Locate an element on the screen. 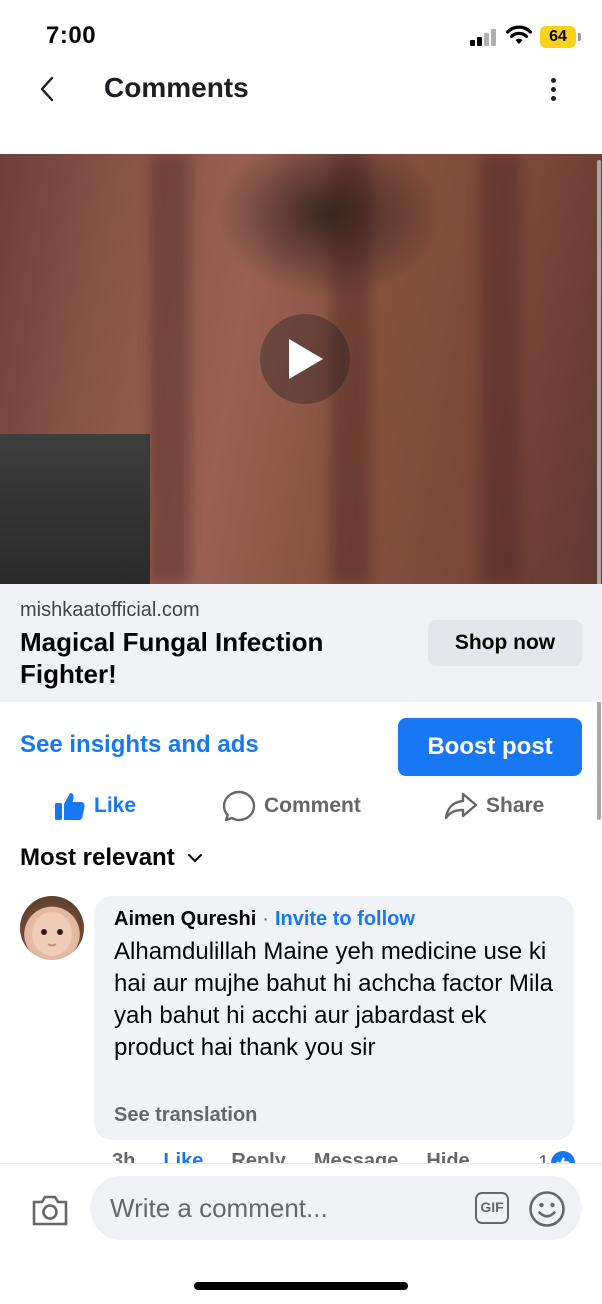 The width and height of the screenshot is (602, 1304). emoji-icon is located at coordinates (547, 1209).